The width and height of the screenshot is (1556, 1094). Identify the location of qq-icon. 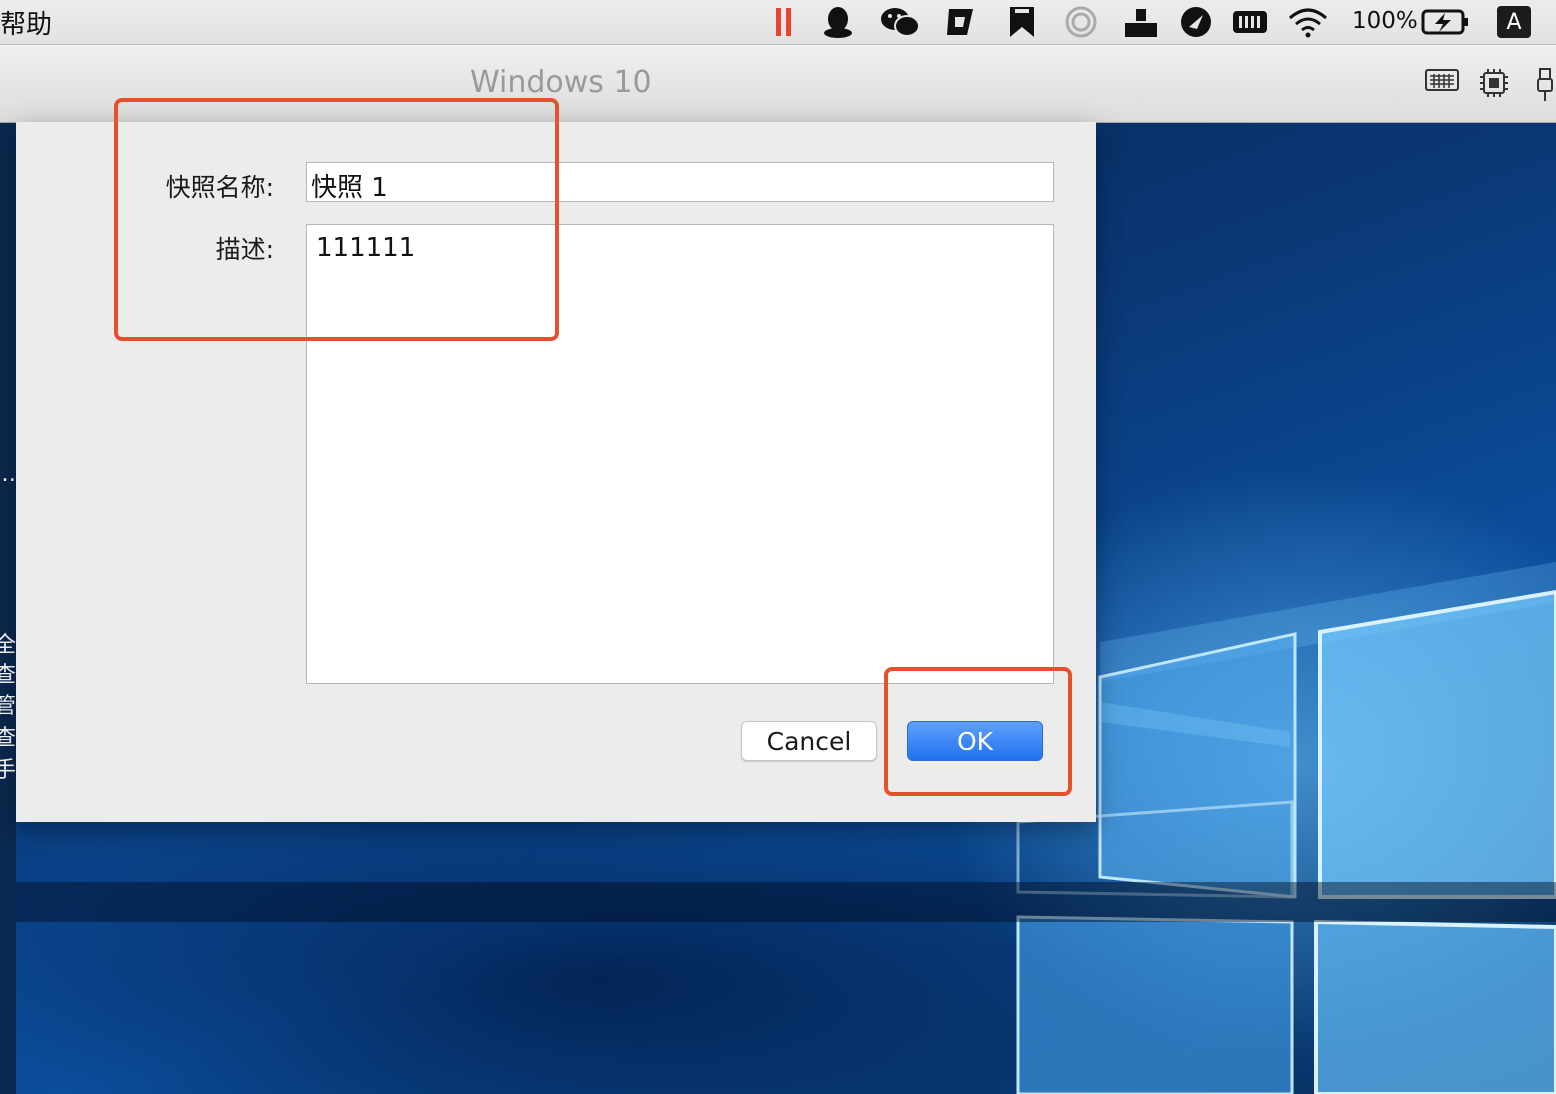
(838, 22).